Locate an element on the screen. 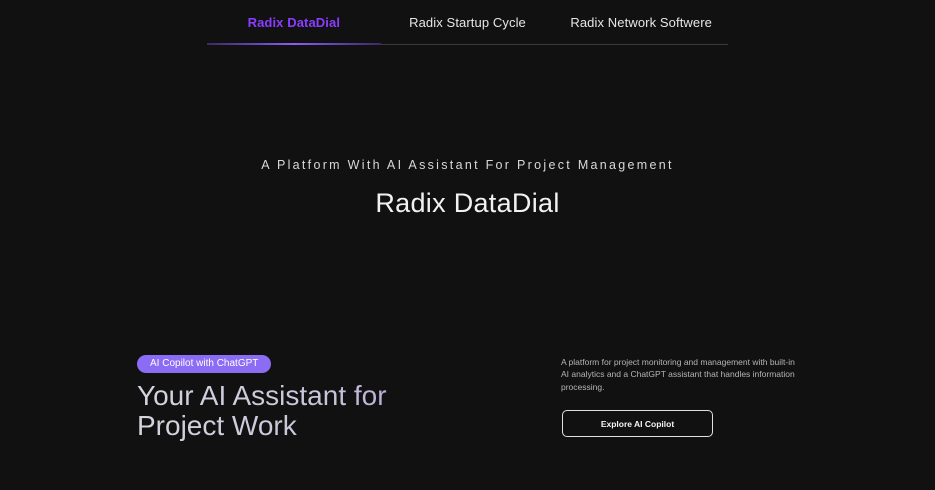 This screenshot has width=935, height=490. explore-ai-copilot-button: Explore AI Copilot is located at coordinates (637, 423).